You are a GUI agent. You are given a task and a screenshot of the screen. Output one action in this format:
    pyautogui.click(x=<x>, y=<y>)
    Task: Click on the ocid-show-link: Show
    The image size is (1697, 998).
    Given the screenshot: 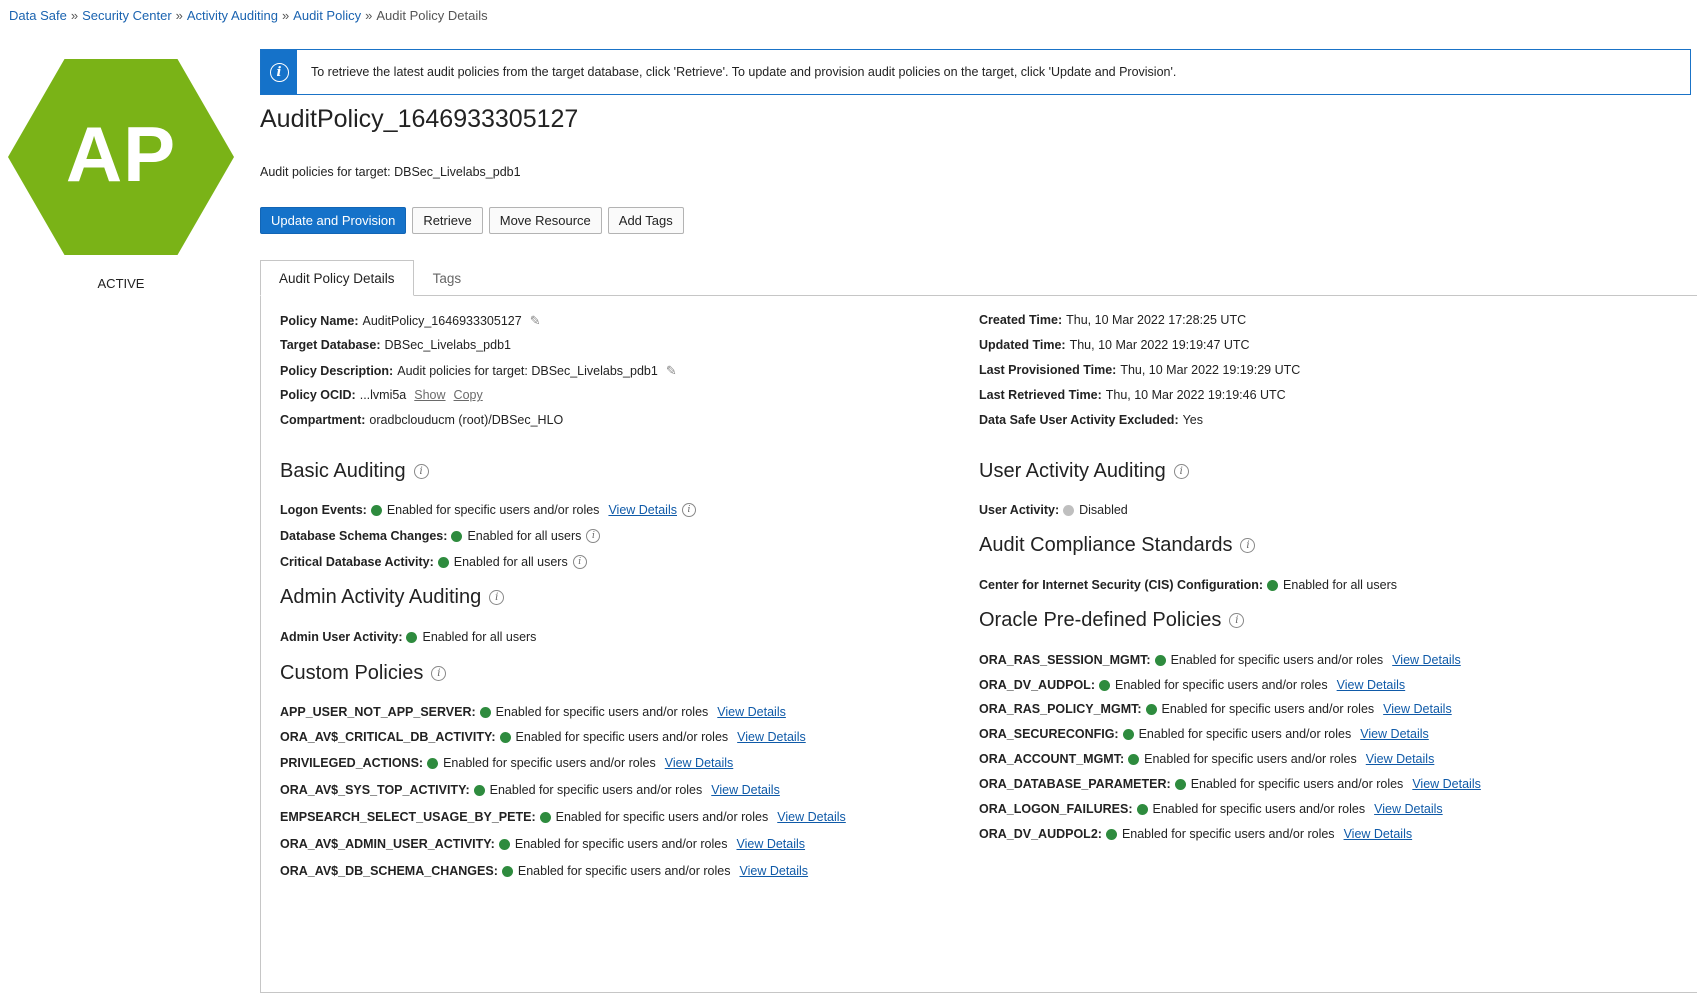 What is the action you would take?
    pyautogui.click(x=429, y=395)
    